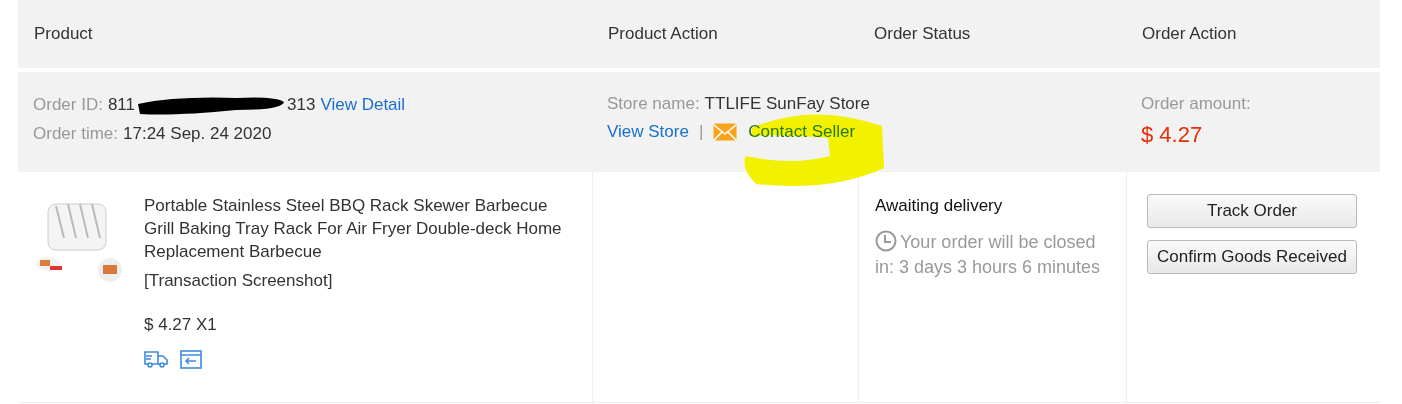 This screenshot has width=1402, height=404. What do you see at coordinates (1196, 104) in the screenshot?
I see `order-amount-label: Order amount:` at bounding box center [1196, 104].